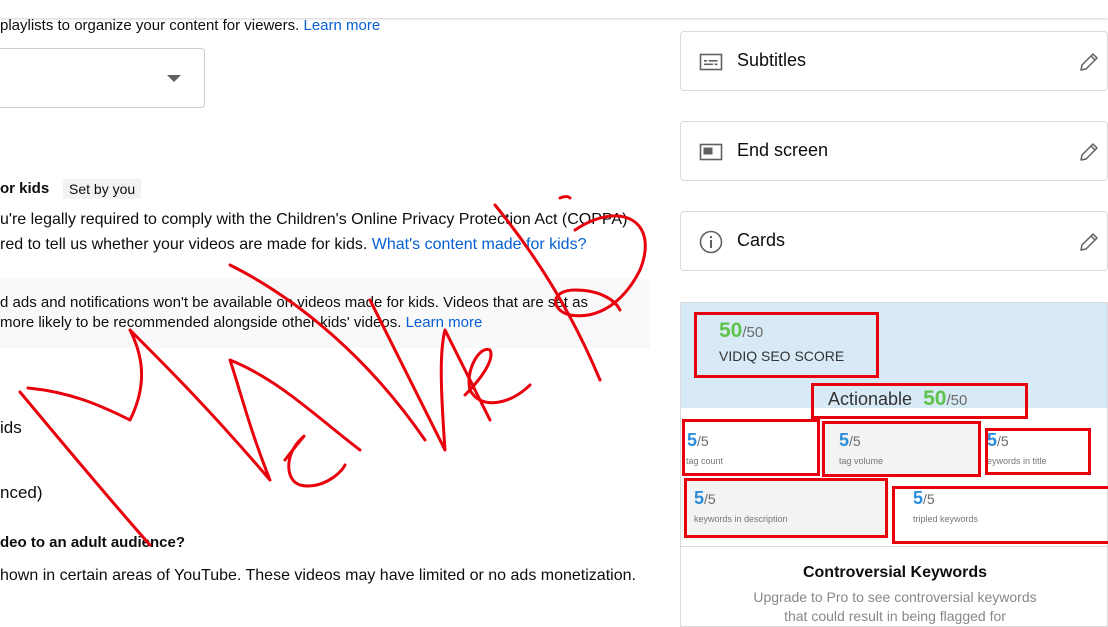 The width and height of the screenshot is (1108, 627). I want to click on metric-tag-count: 5/5 tag count, so click(751, 449).